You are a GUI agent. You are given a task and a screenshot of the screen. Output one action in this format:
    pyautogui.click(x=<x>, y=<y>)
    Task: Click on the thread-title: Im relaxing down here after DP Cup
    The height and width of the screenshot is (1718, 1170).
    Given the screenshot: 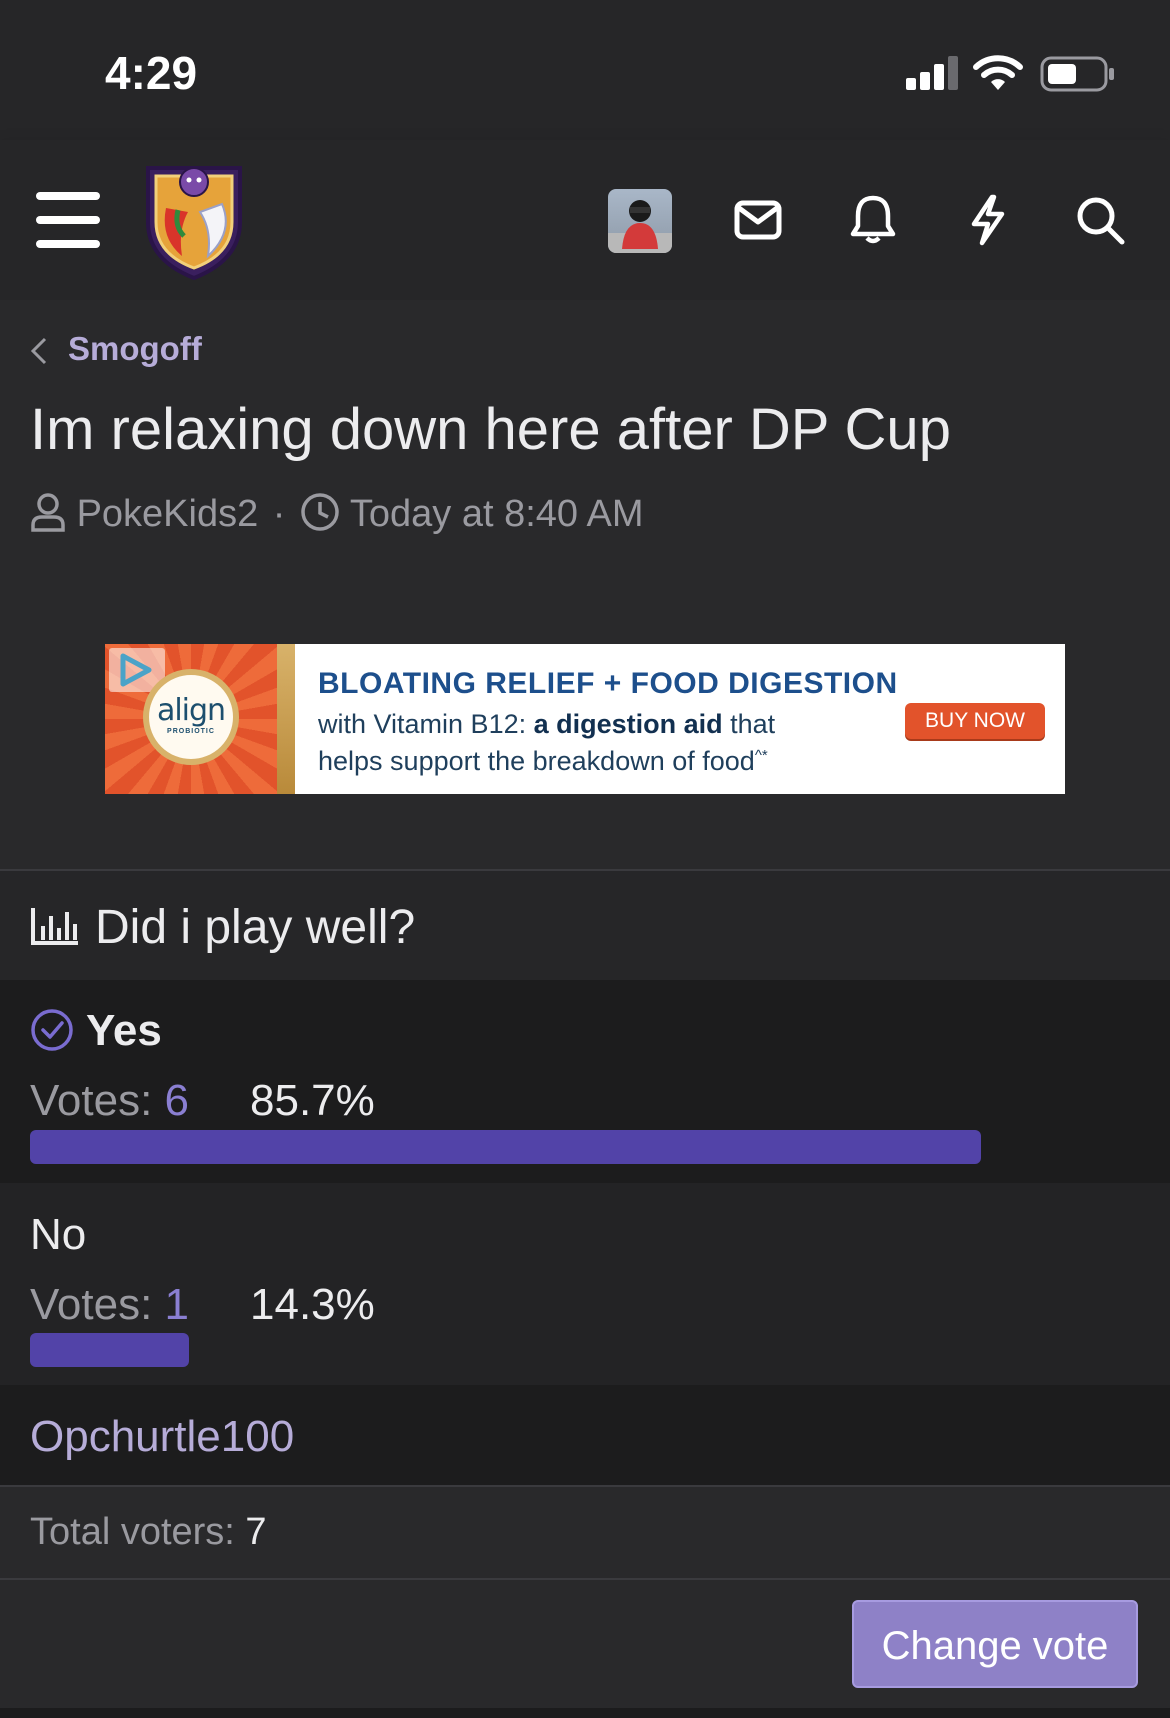 What is the action you would take?
    pyautogui.click(x=490, y=429)
    